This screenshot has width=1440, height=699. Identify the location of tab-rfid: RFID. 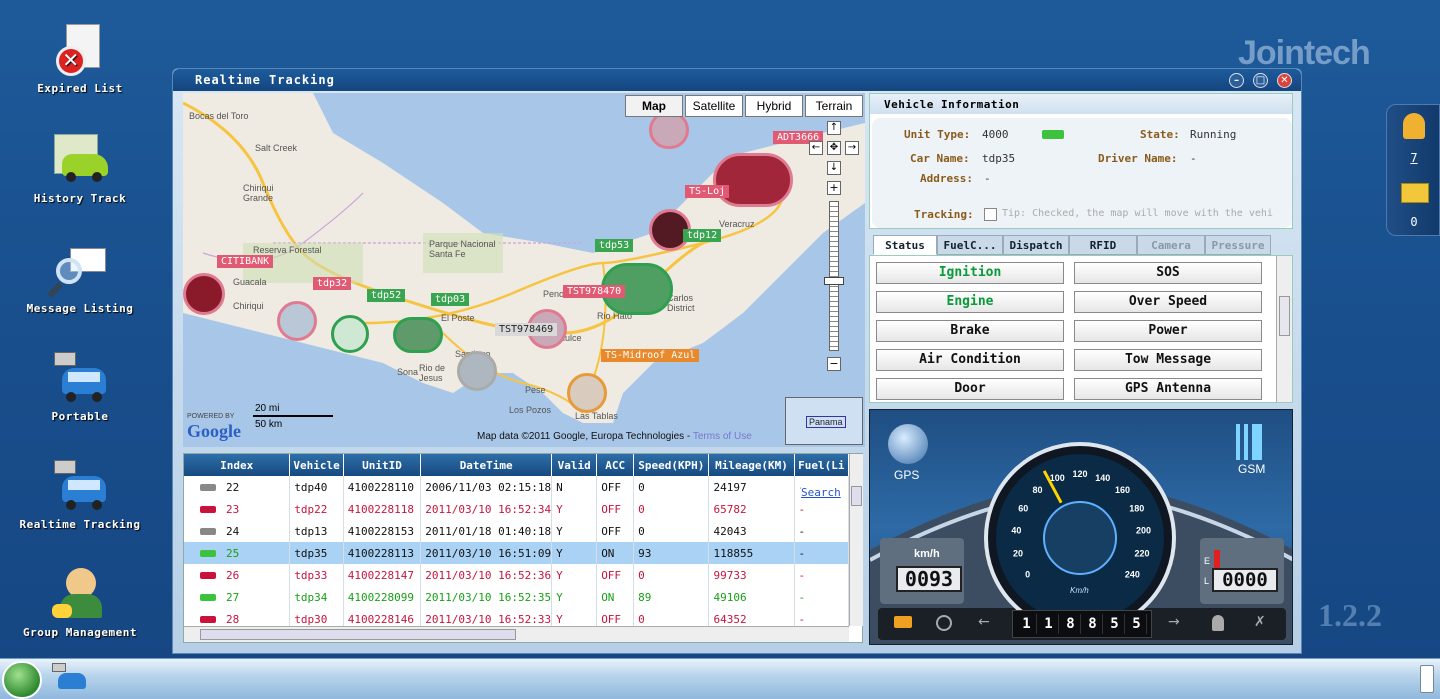
(1103, 245).